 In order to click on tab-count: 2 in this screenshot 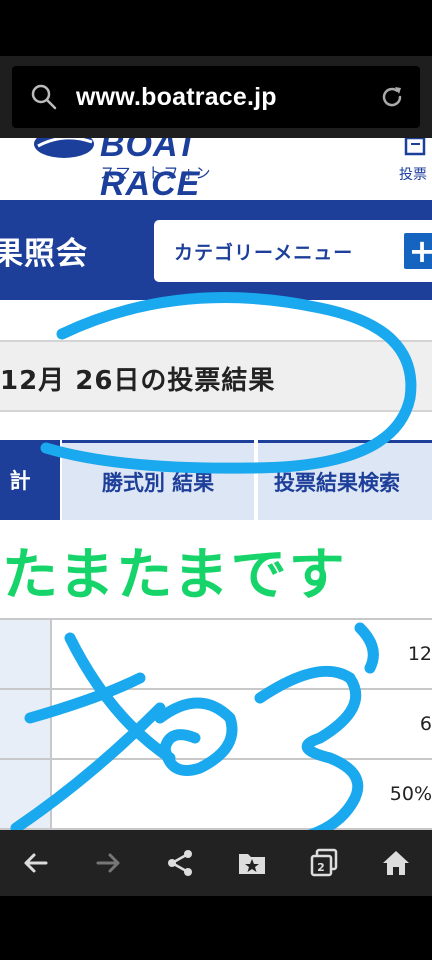, I will do `click(321, 867)`.